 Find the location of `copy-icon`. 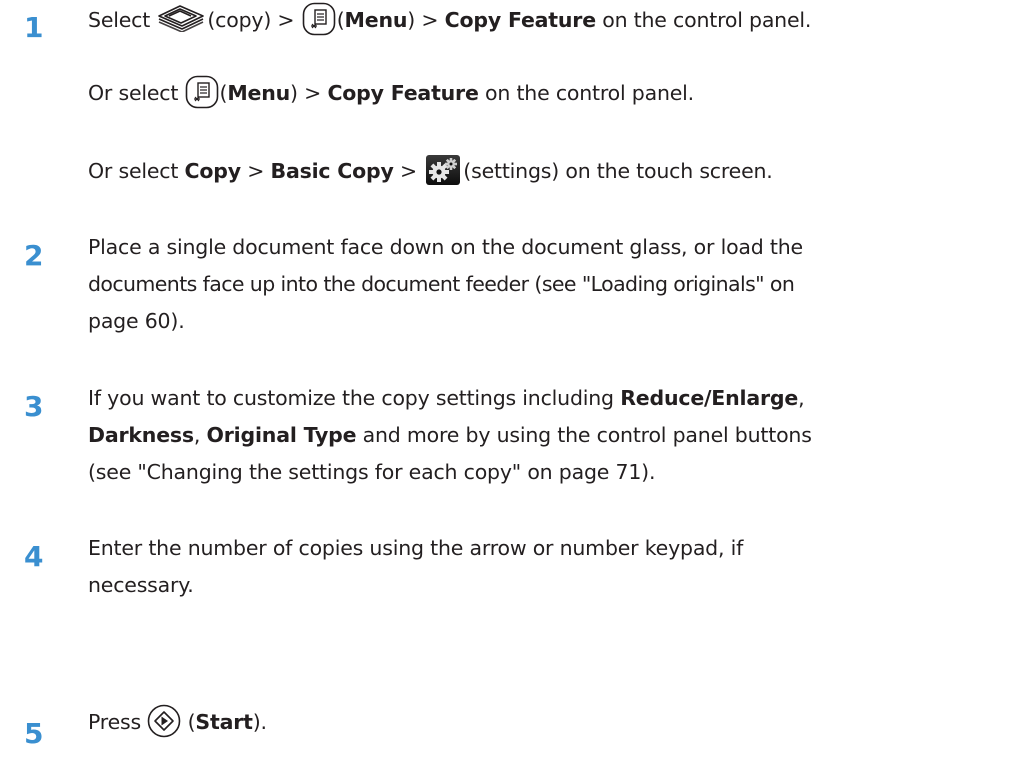

copy-icon is located at coordinates (181, 17).